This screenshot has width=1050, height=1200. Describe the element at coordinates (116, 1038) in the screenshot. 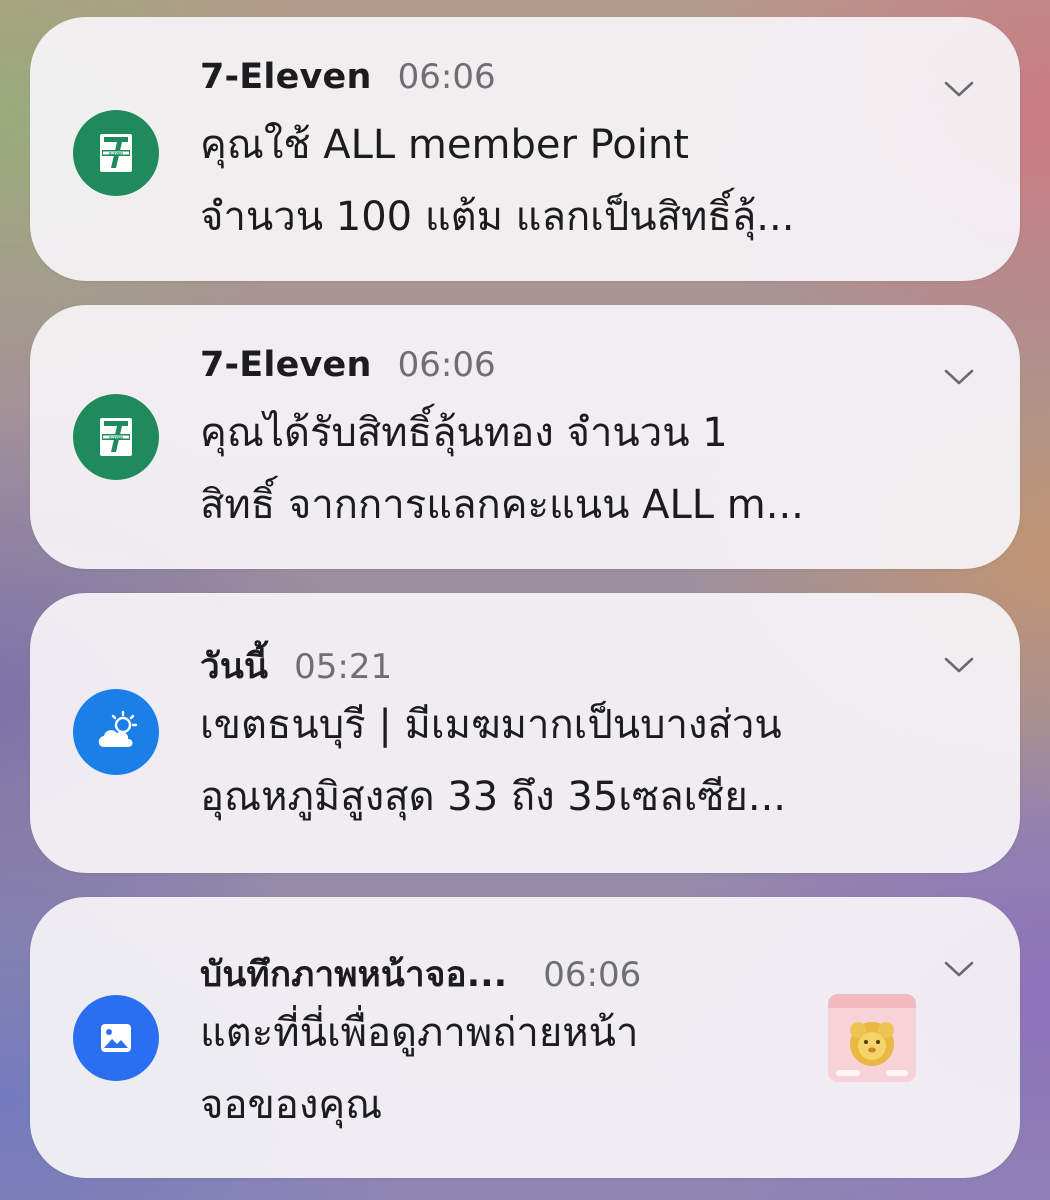

I see `image-icon` at that location.